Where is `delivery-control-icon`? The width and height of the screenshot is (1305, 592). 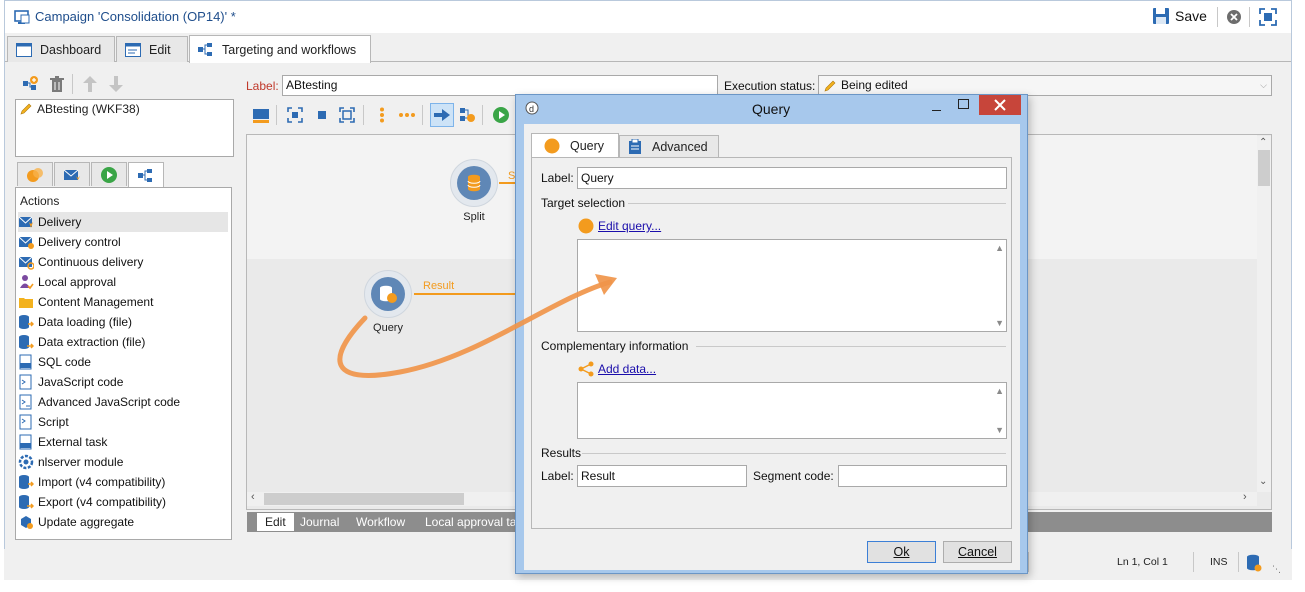
delivery-control-icon is located at coordinates (26, 242).